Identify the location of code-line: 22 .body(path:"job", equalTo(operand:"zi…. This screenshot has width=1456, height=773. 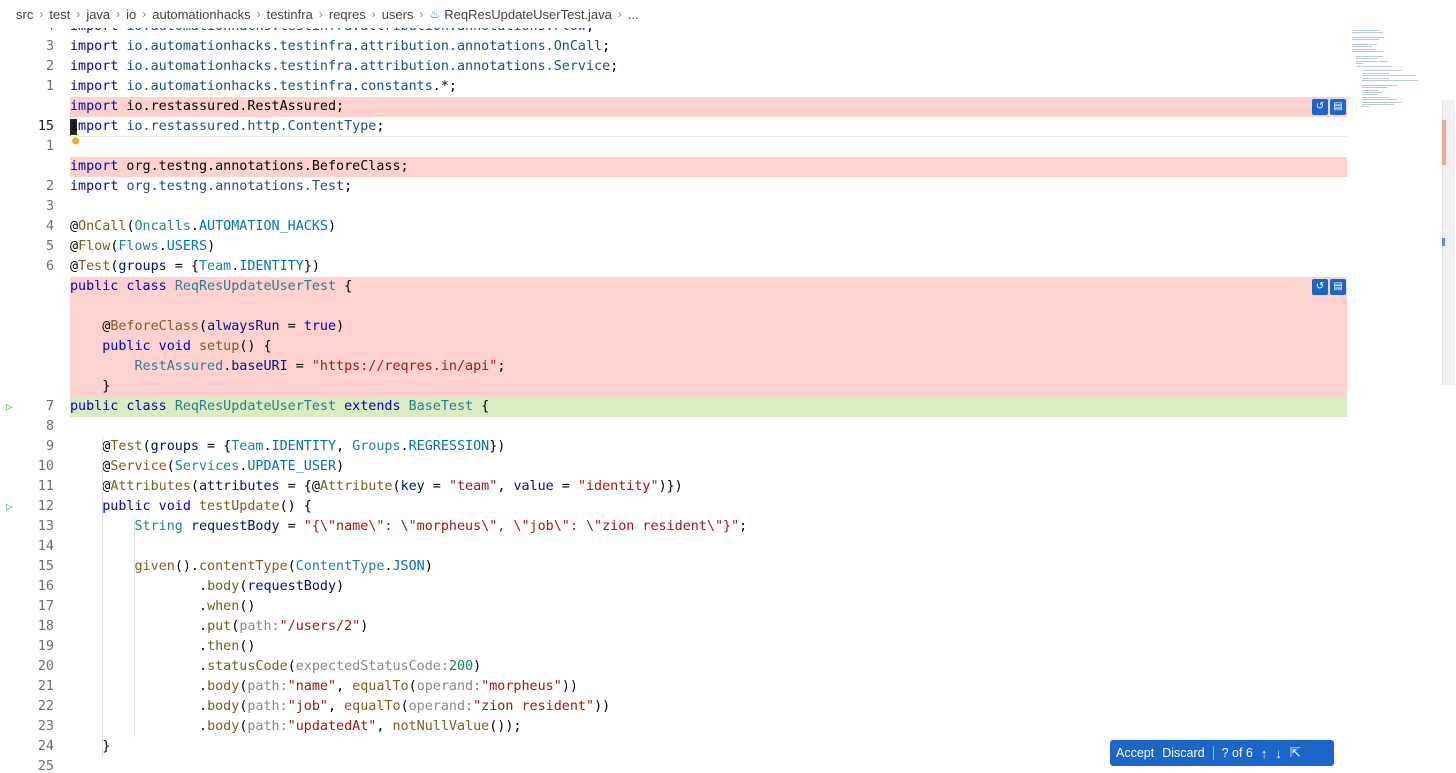
(720, 707).